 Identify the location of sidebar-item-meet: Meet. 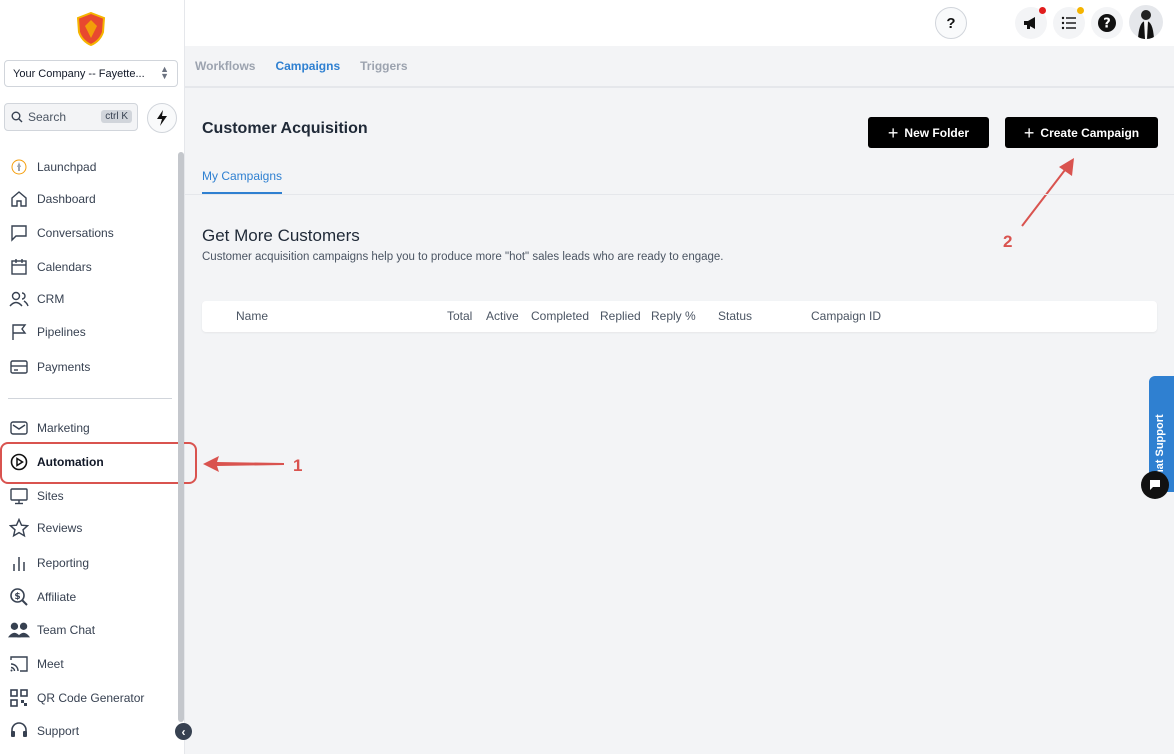
(93, 664).